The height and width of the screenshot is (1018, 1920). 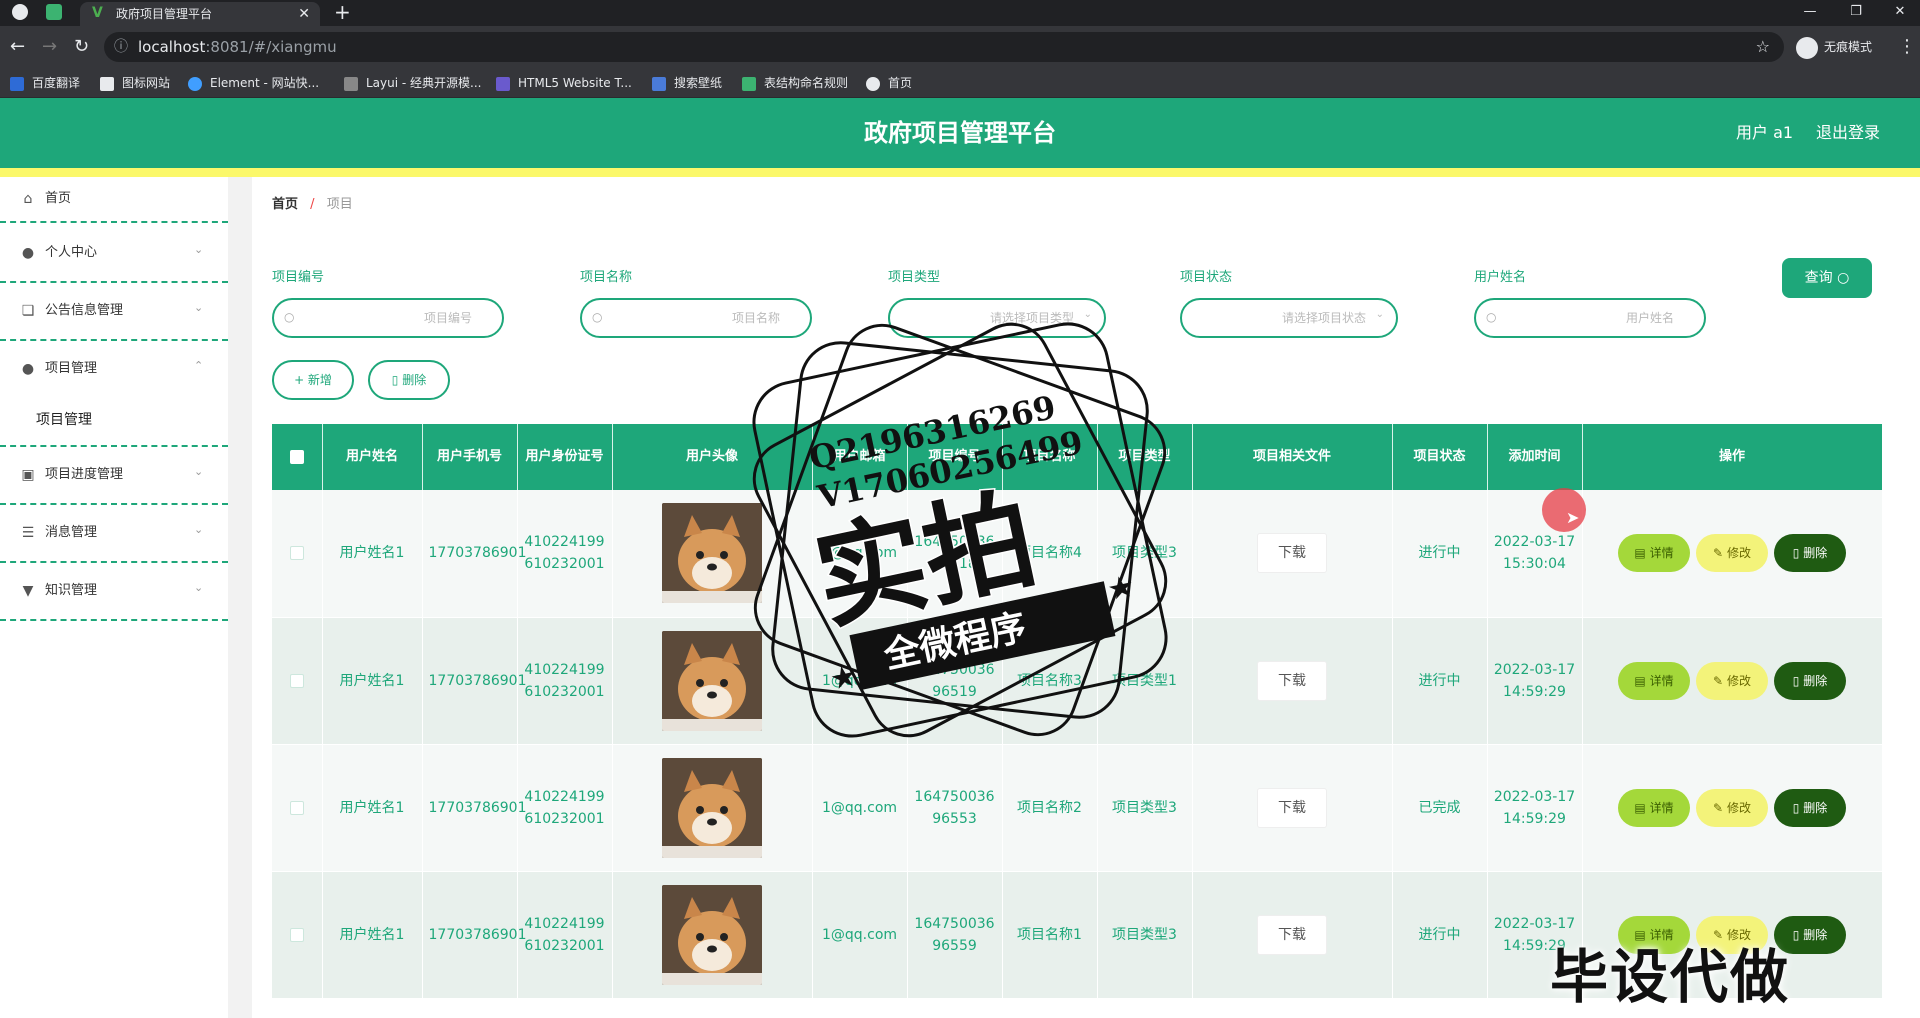 I want to click on breadcrumb-home: 首页, so click(x=285, y=204).